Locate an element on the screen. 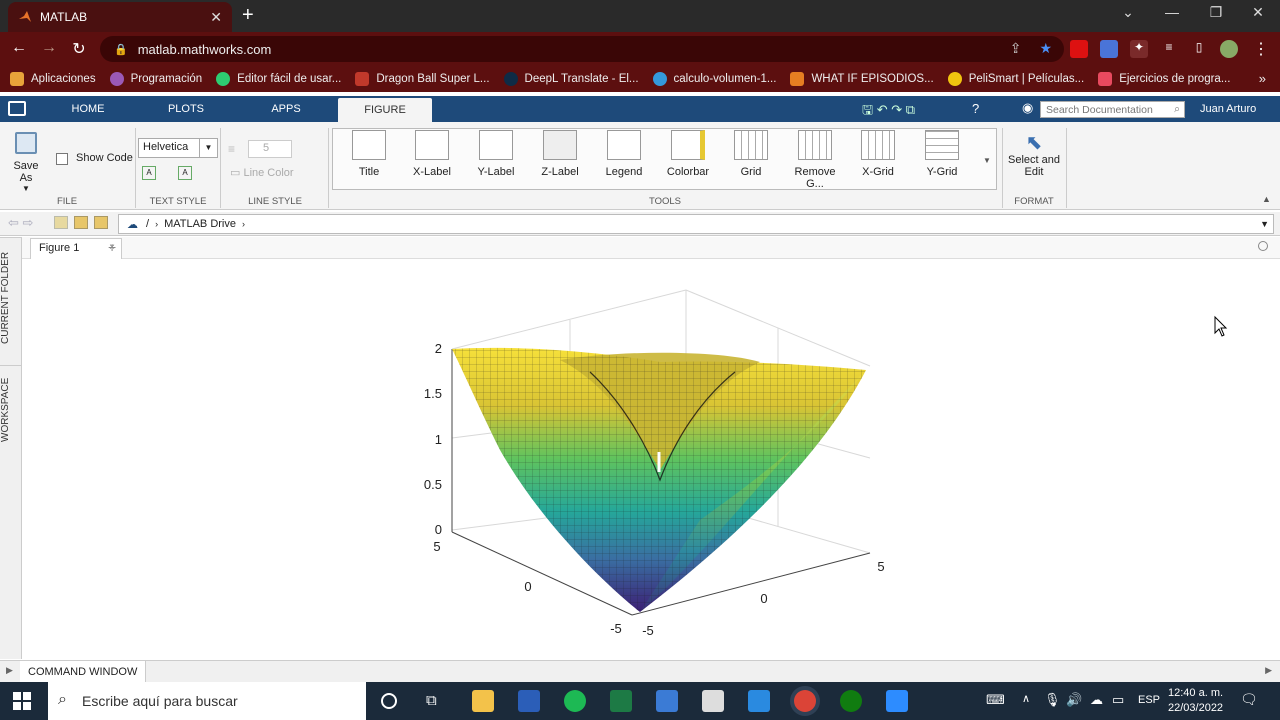 This screenshot has width=1280, height=720. command-window-tab: COMMAND WINDOW is located at coordinates (83, 672).